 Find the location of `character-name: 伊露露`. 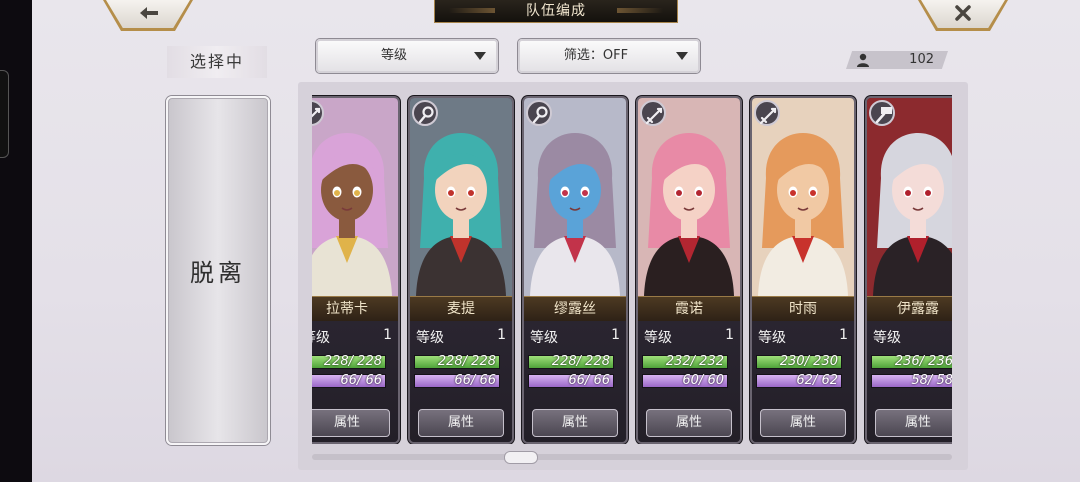

character-name: 伊露露 is located at coordinates (909, 309).